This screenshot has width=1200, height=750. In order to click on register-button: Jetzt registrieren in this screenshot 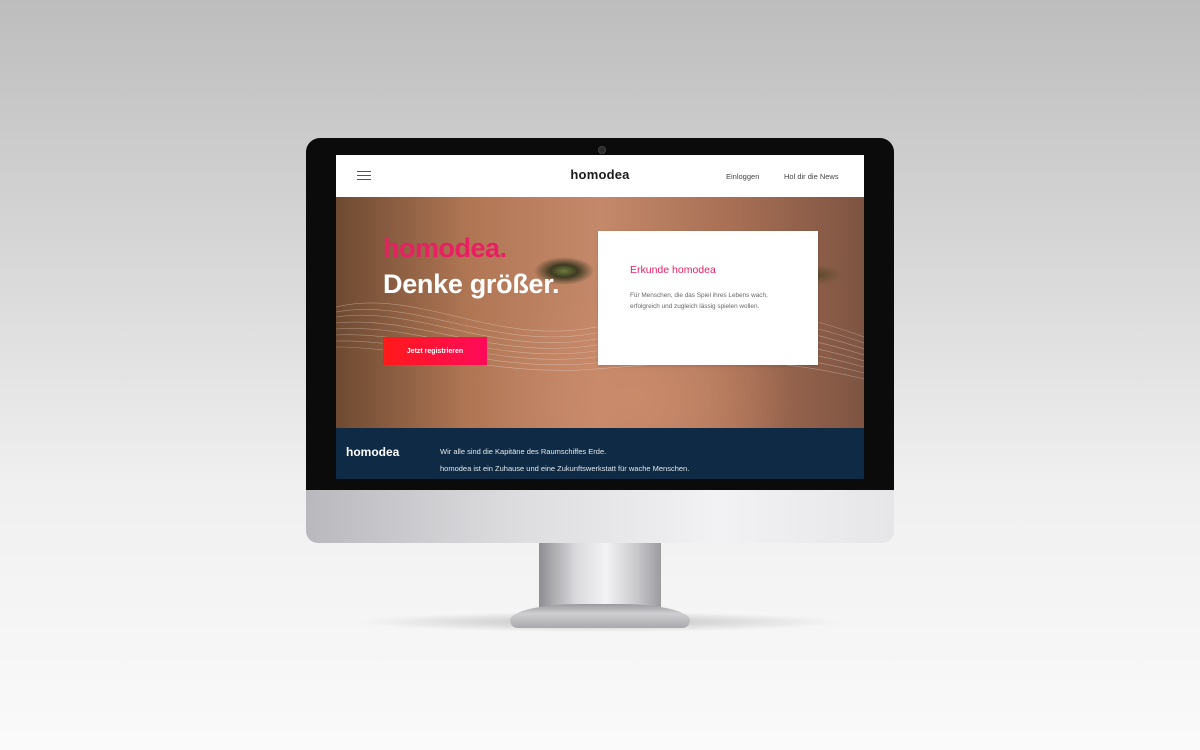, I will do `click(435, 351)`.